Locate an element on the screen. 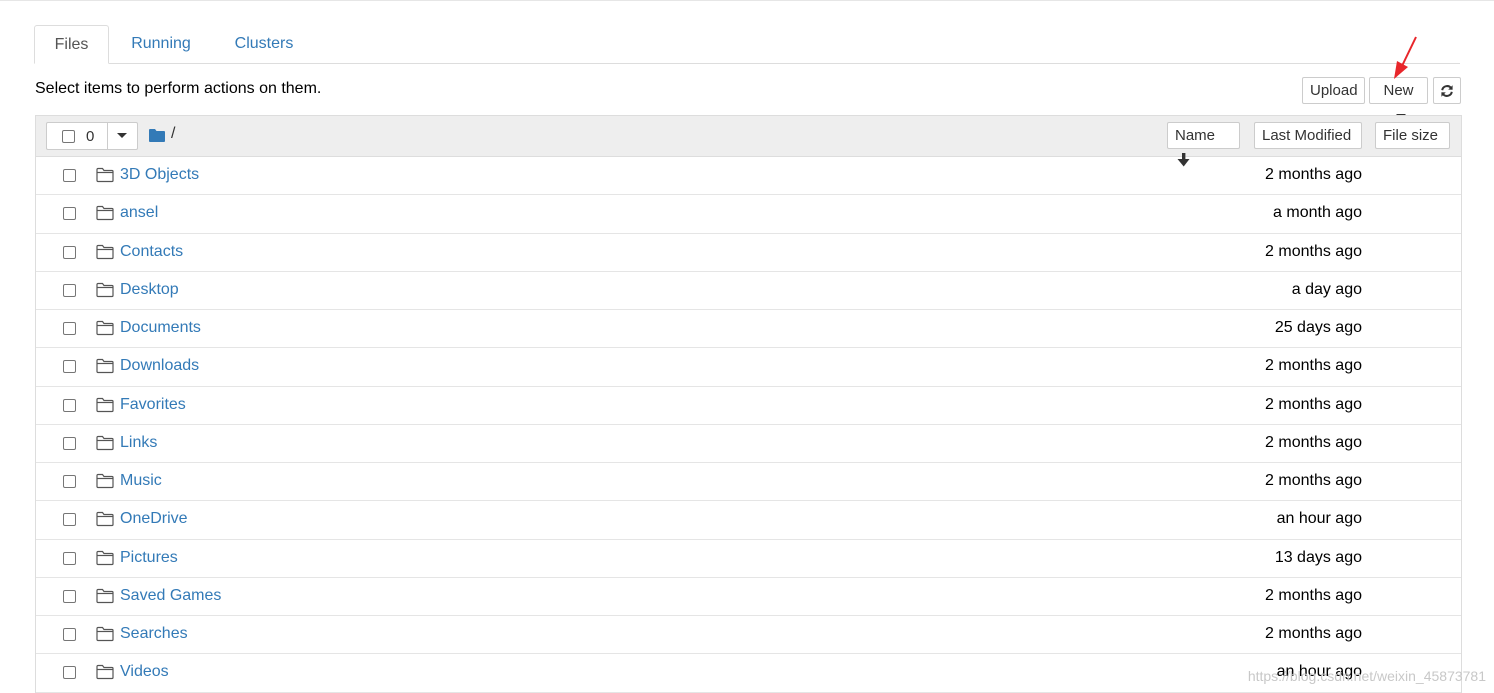 This screenshot has height=693, width=1494. tab-running: Running is located at coordinates (161, 44).